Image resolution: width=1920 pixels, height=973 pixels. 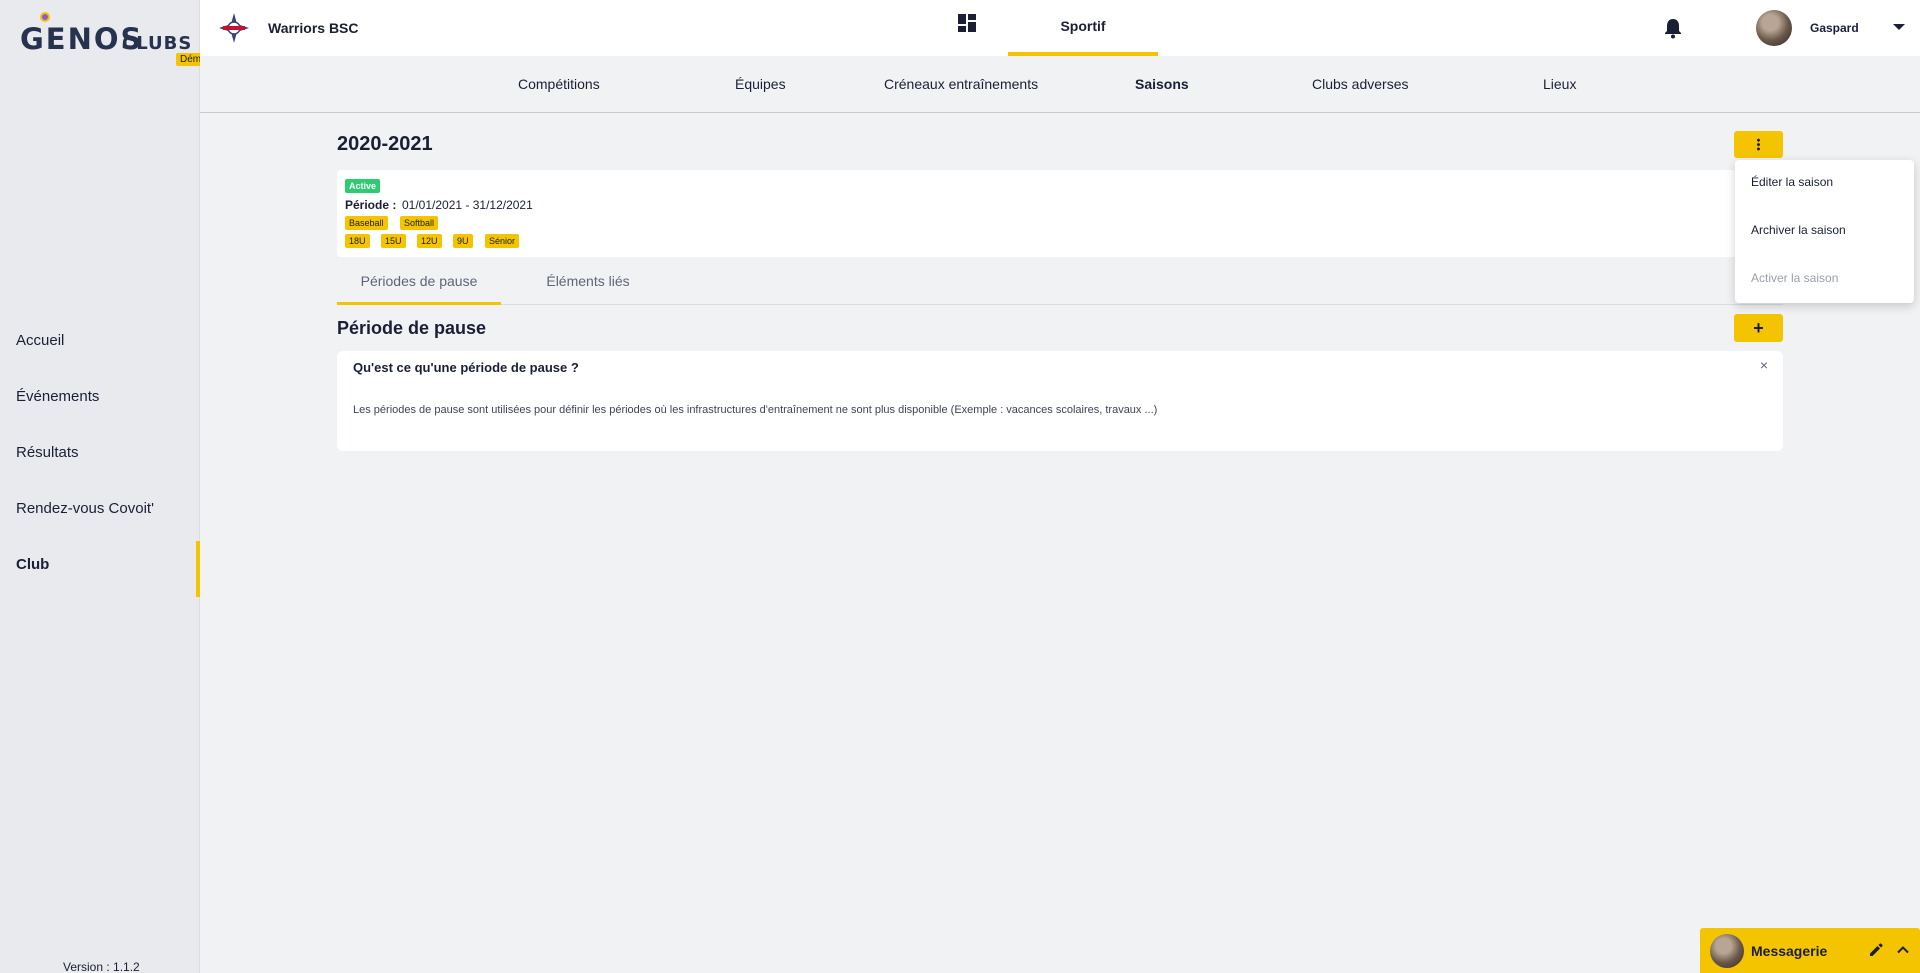 What do you see at coordinates (100, 405) in the screenshot?
I see `sidebar-item-evenements: Événements` at bounding box center [100, 405].